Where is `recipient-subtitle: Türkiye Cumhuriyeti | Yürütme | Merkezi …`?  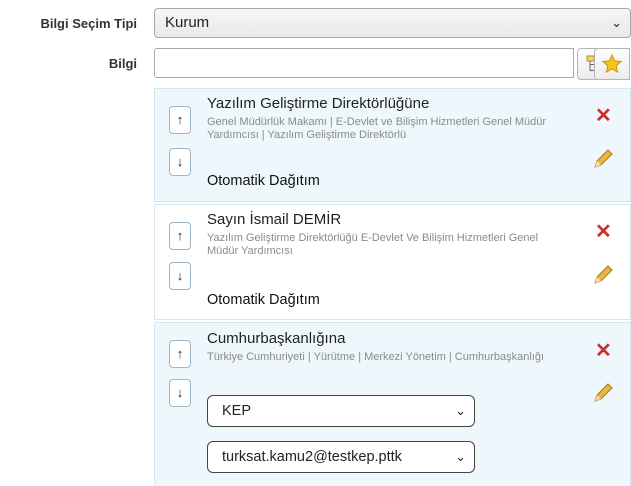 recipient-subtitle: Türkiye Cumhuriyeti | Yürütme | Merkezi … is located at coordinates (376, 357).